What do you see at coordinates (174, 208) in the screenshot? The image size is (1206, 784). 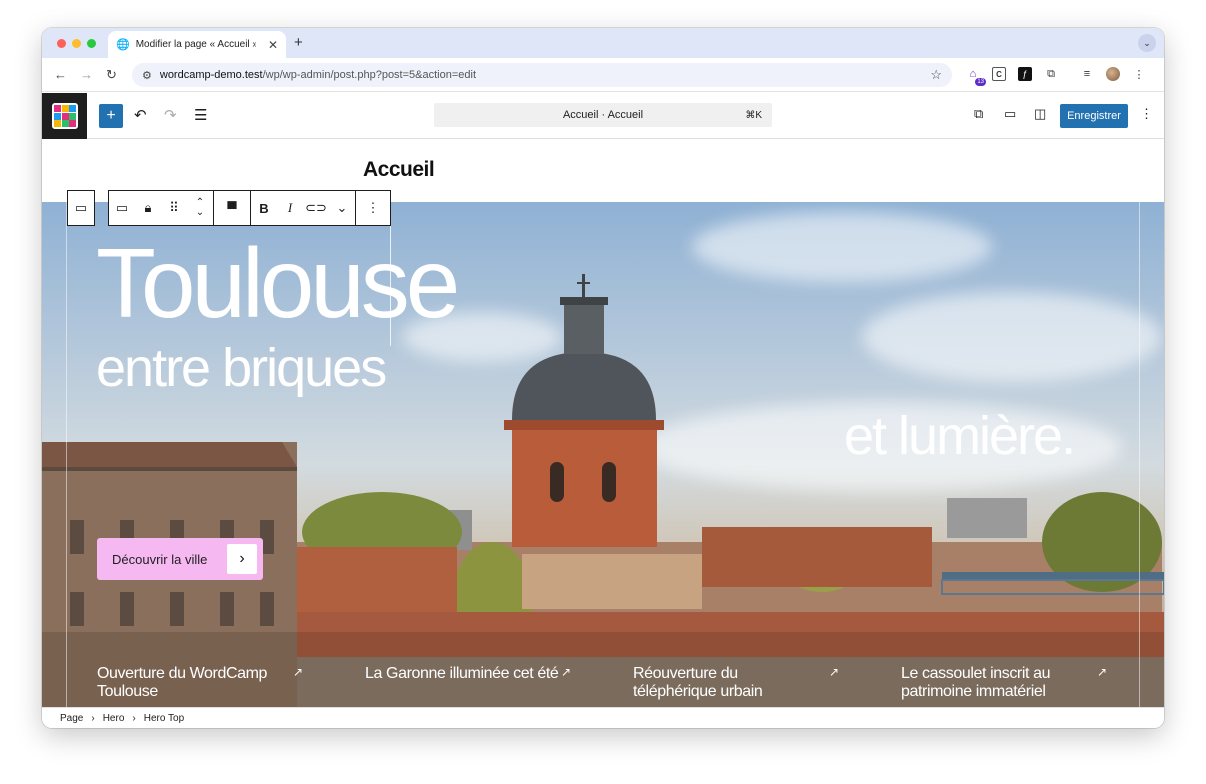 I see `drag-handle-icon: ⠿` at bounding box center [174, 208].